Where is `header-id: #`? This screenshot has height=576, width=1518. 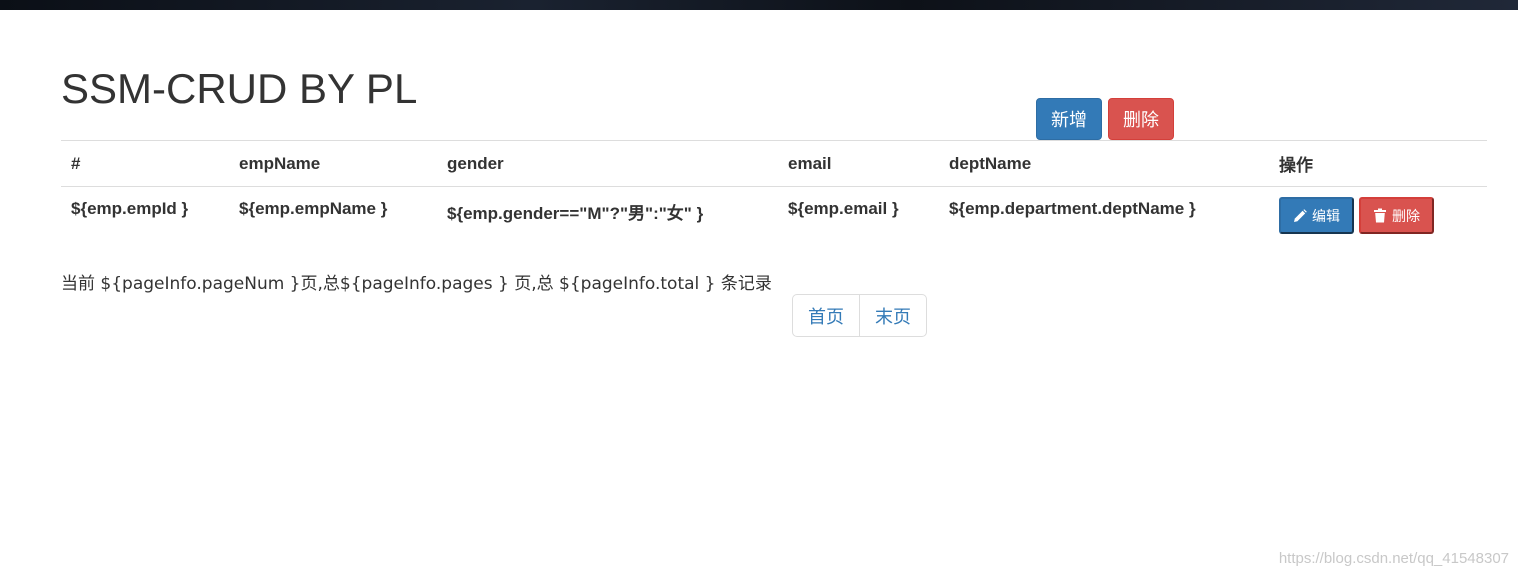 header-id: # is located at coordinates (145, 163).